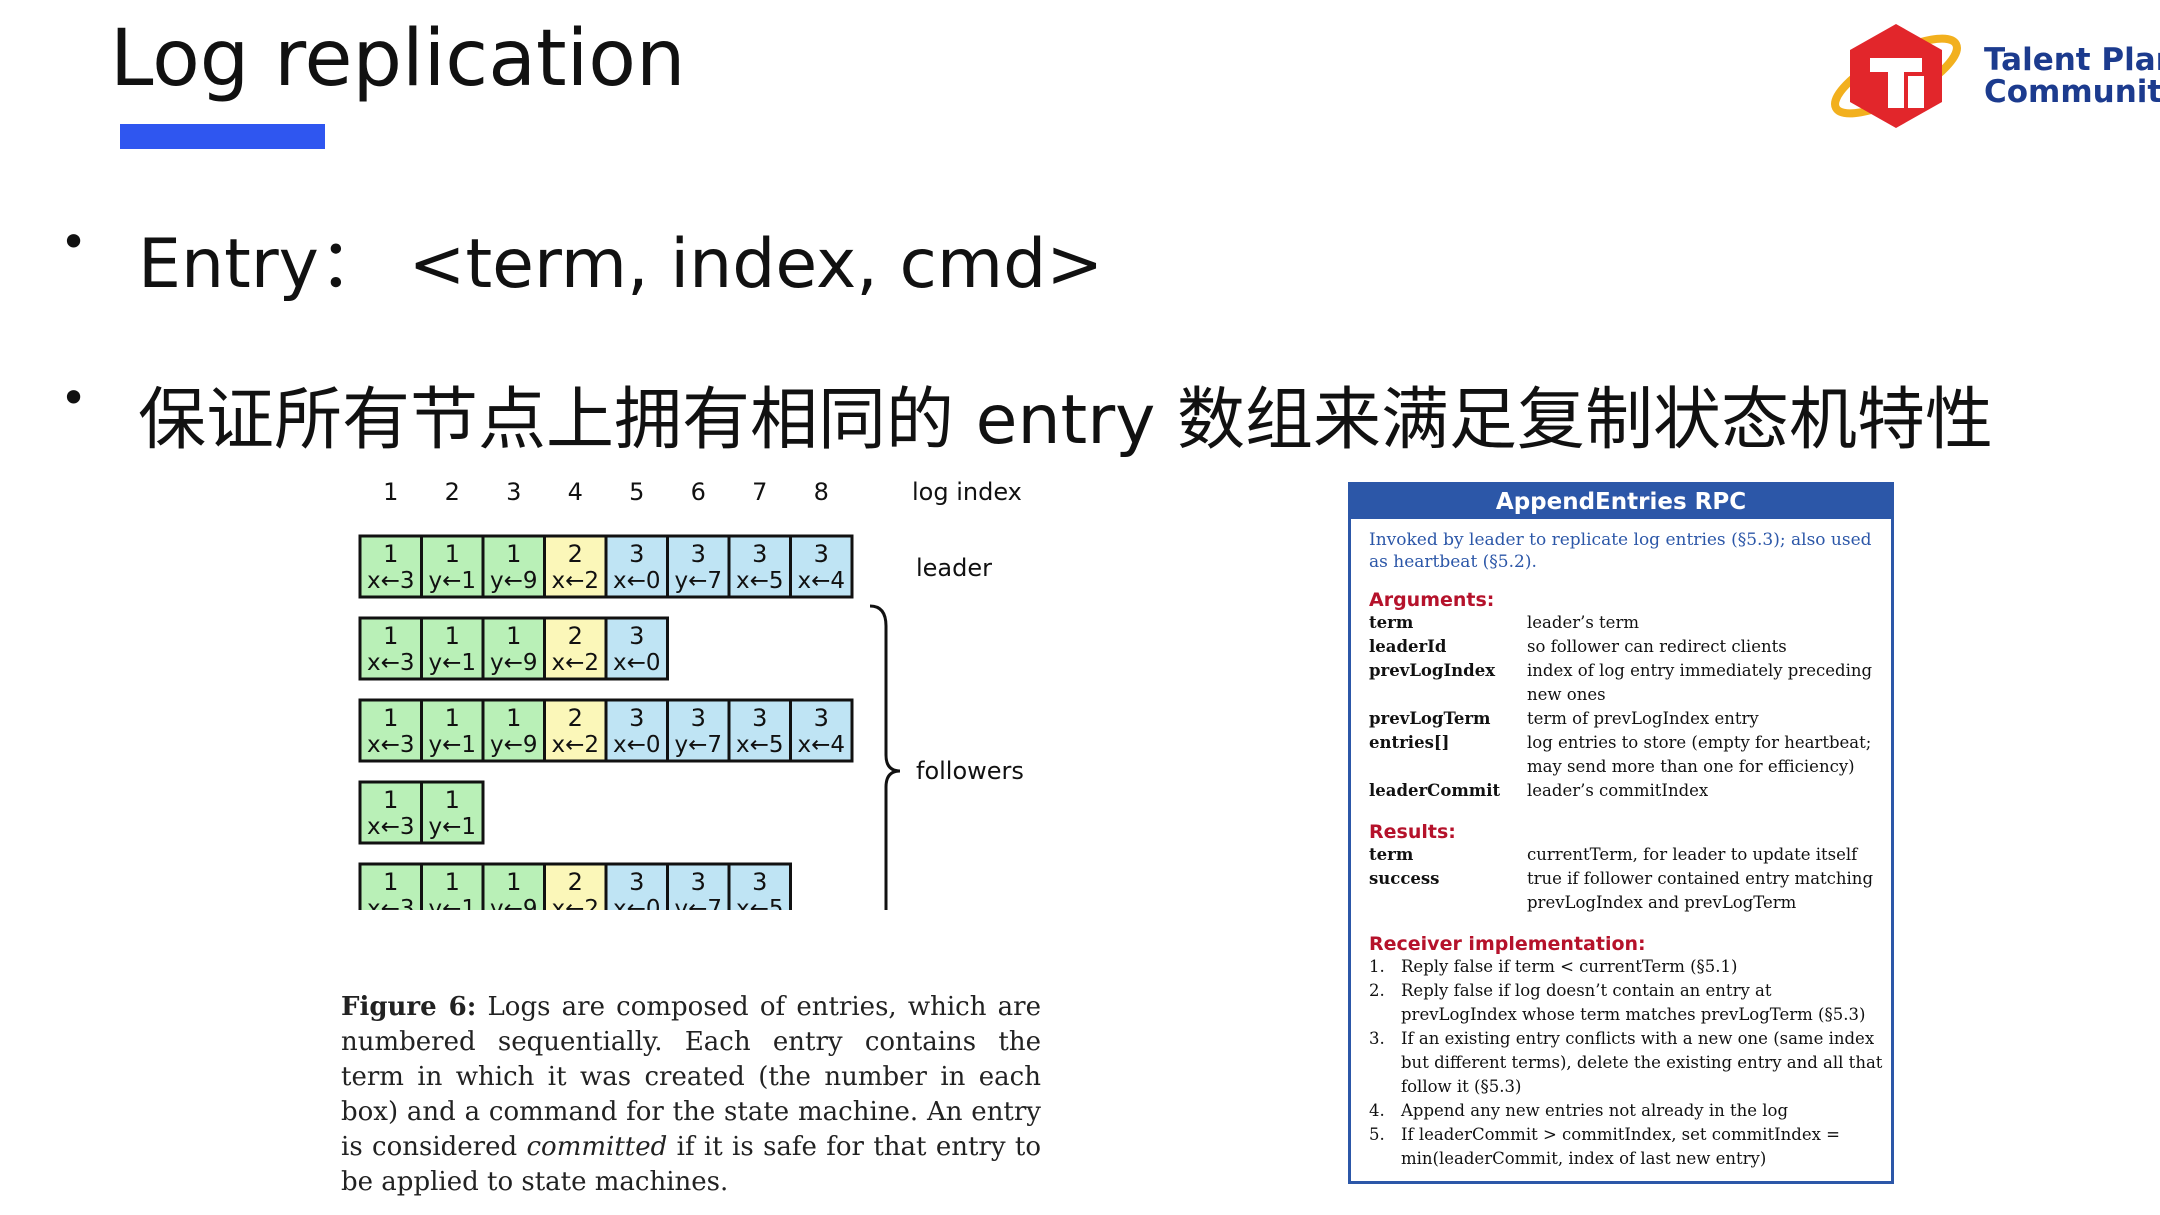 Image resolution: width=2160 pixels, height=1215 pixels. Describe the element at coordinates (1618, 790) in the screenshot. I see `argument-description: leader’s commitIndex` at that location.